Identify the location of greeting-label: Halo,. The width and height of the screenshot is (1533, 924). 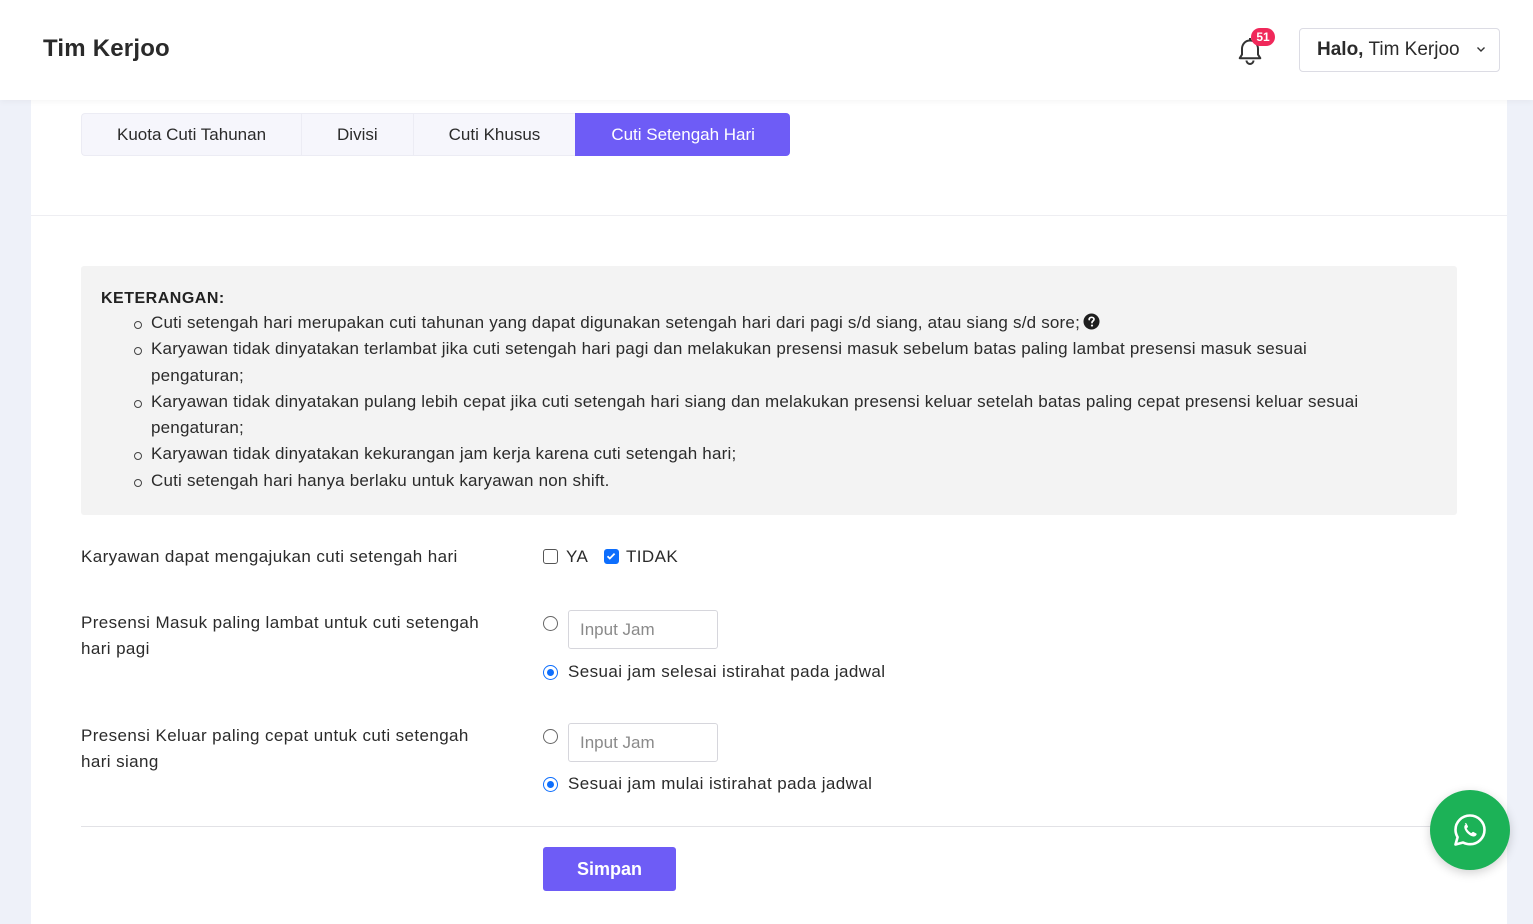
(1340, 49).